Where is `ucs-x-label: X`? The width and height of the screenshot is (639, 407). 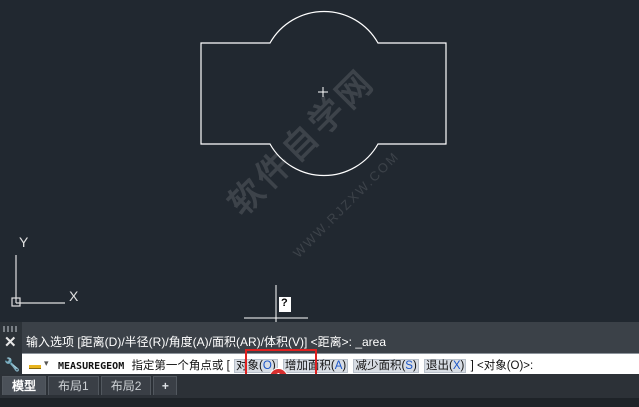
ucs-x-label: X is located at coordinates (74, 296).